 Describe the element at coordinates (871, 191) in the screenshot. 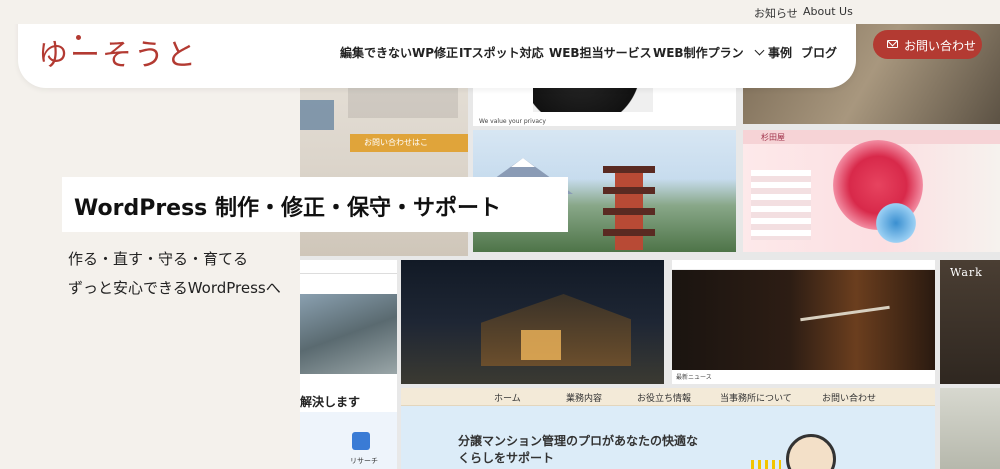

I see `portfolio-tile-5: 杉田屋` at that location.